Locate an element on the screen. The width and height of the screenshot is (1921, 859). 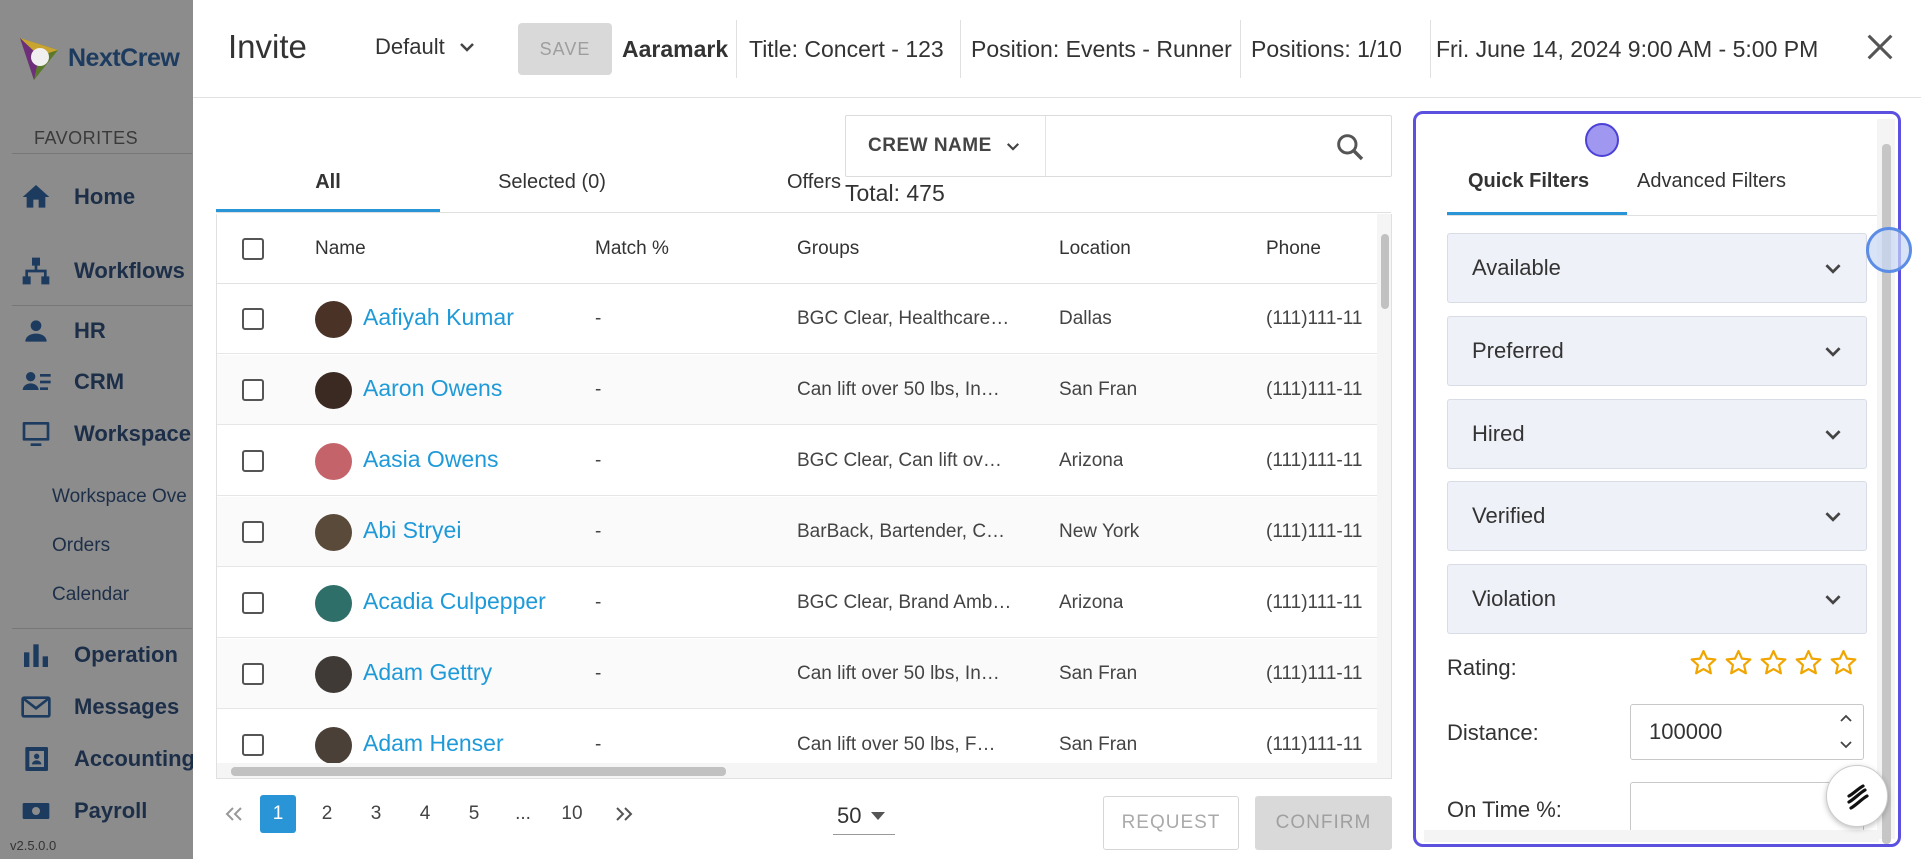
increment-icon is located at coordinates (1846, 718).